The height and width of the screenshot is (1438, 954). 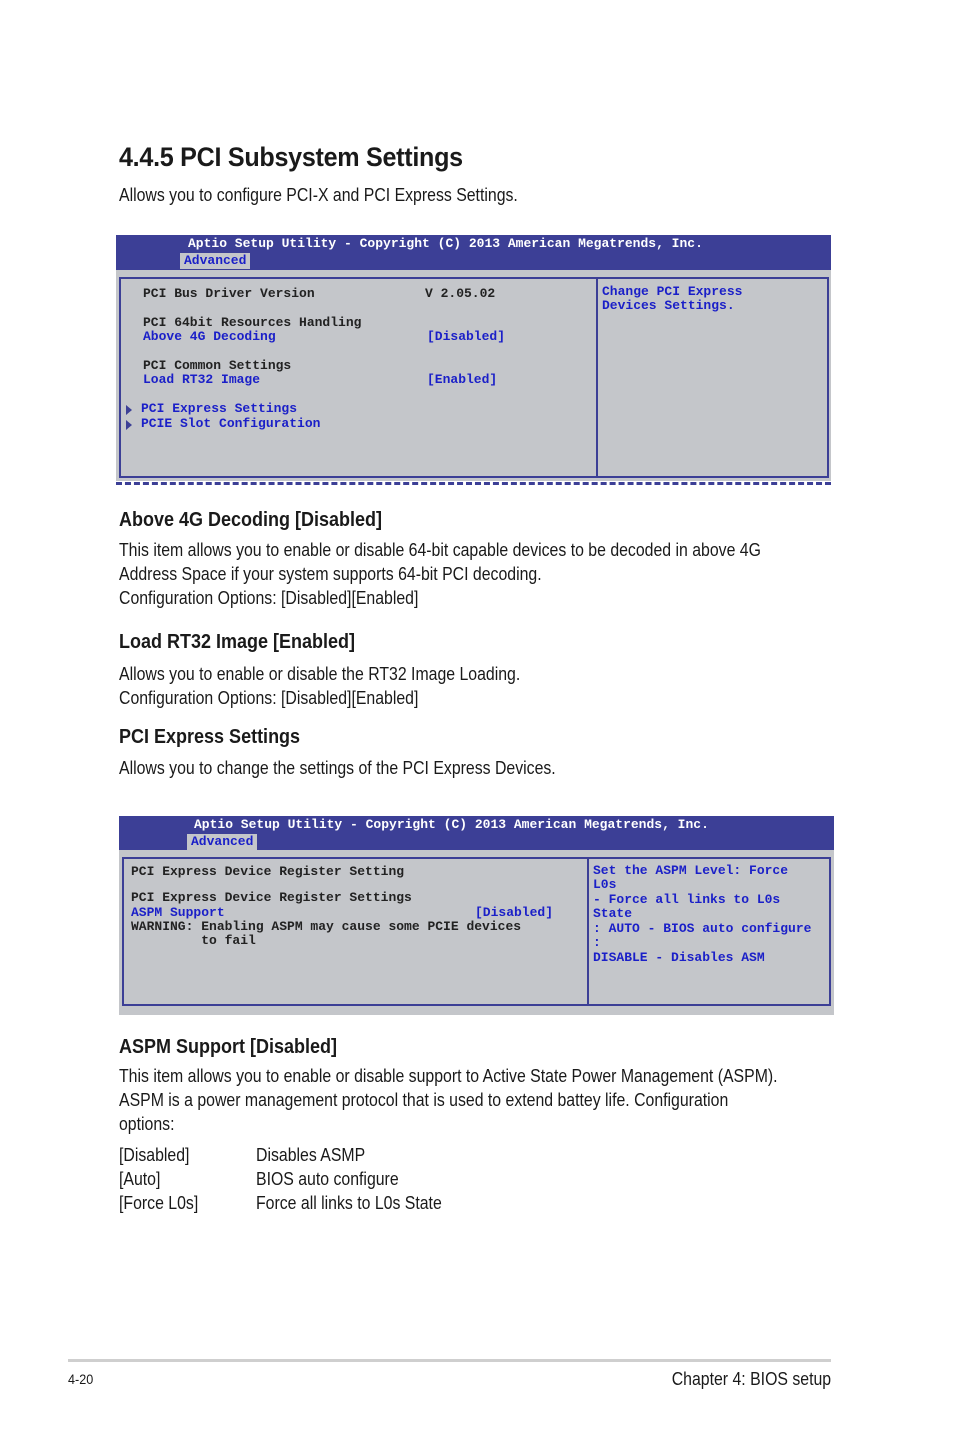 What do you see at coordinates (691, 870) in the screenshot?
I see `bios-help-line: Set the ASPM Level: Force` at bounding box center [691, 870].